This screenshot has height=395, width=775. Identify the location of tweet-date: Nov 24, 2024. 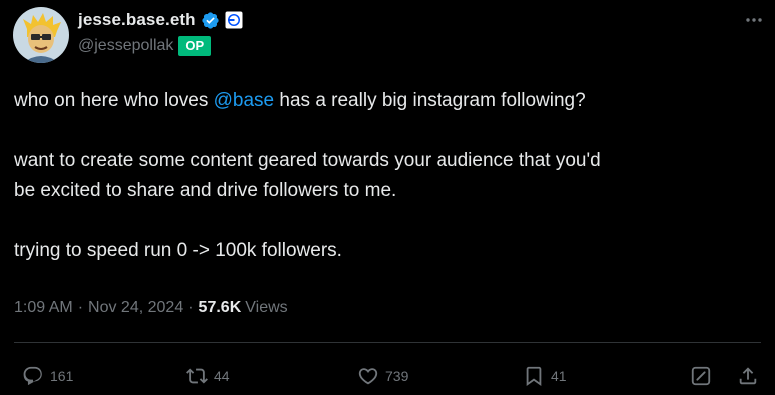
(135, 308).